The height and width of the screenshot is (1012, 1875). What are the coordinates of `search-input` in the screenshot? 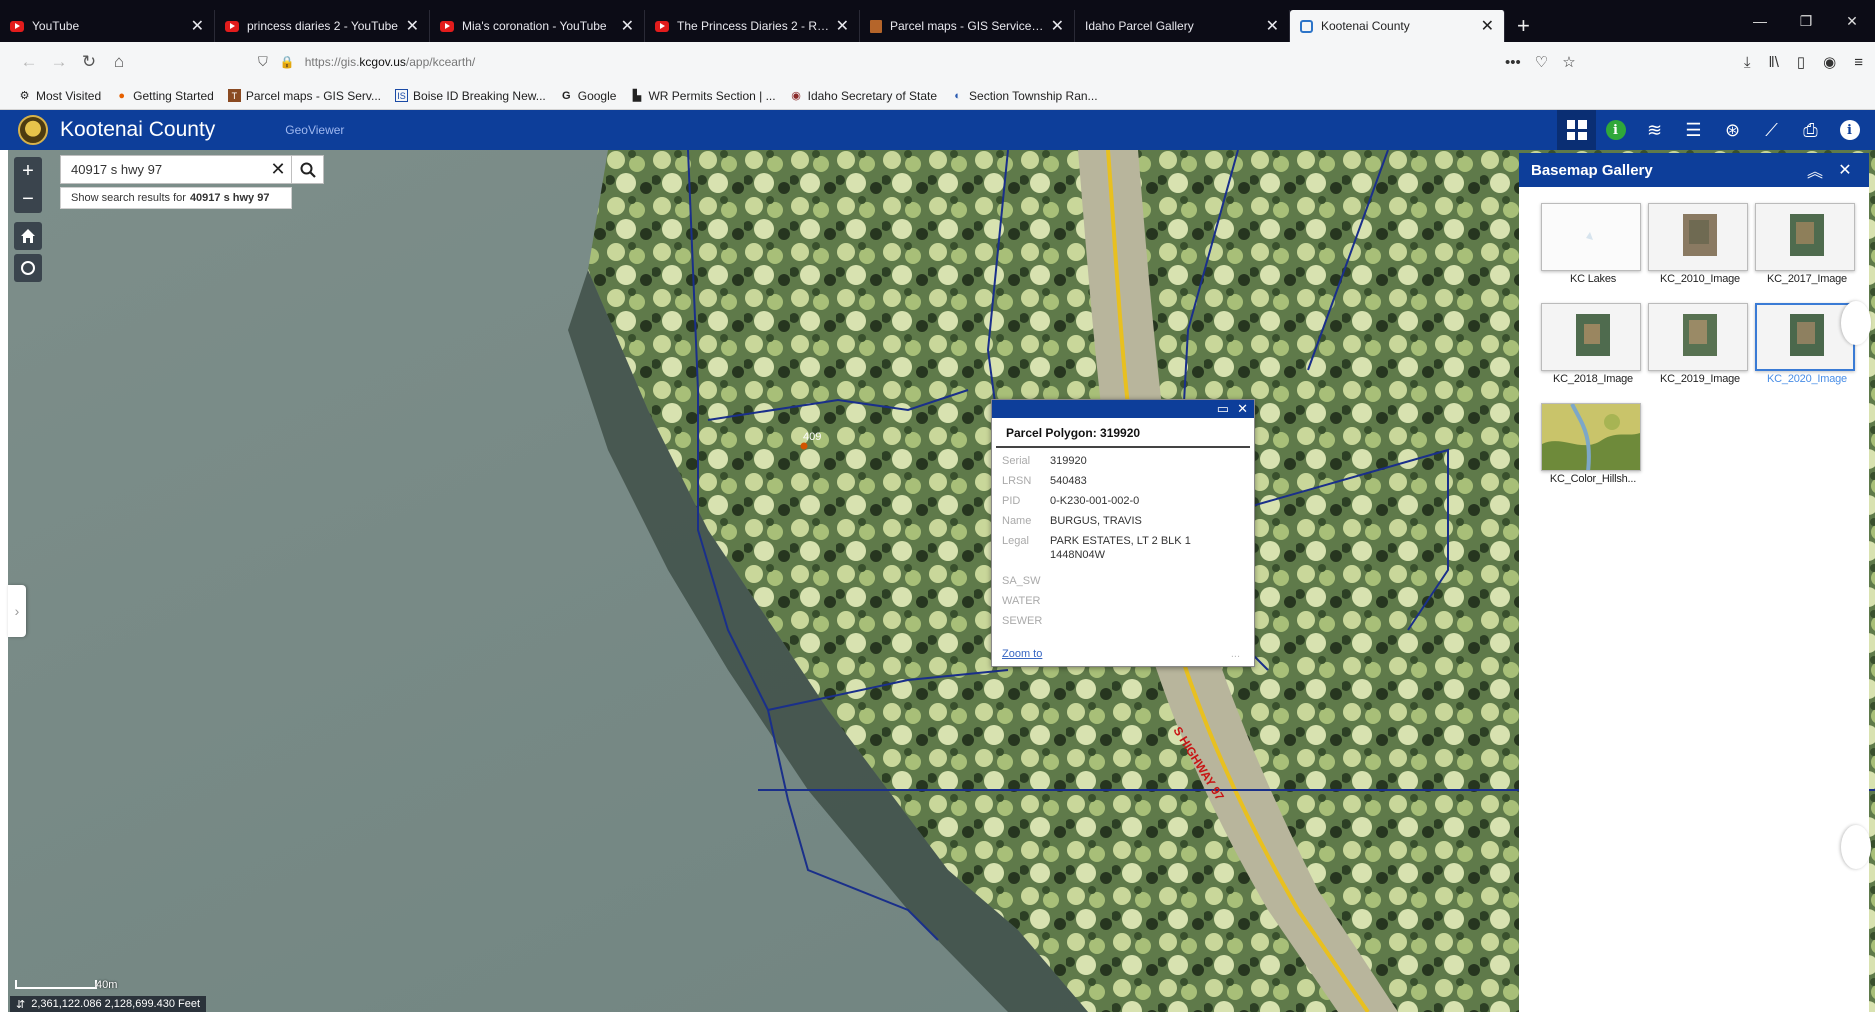 It's located at (163, 169).